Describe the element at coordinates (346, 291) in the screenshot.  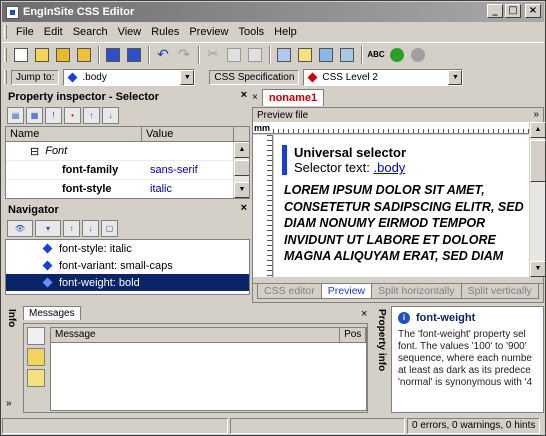
I see `tab-preview: Preview` at that location.